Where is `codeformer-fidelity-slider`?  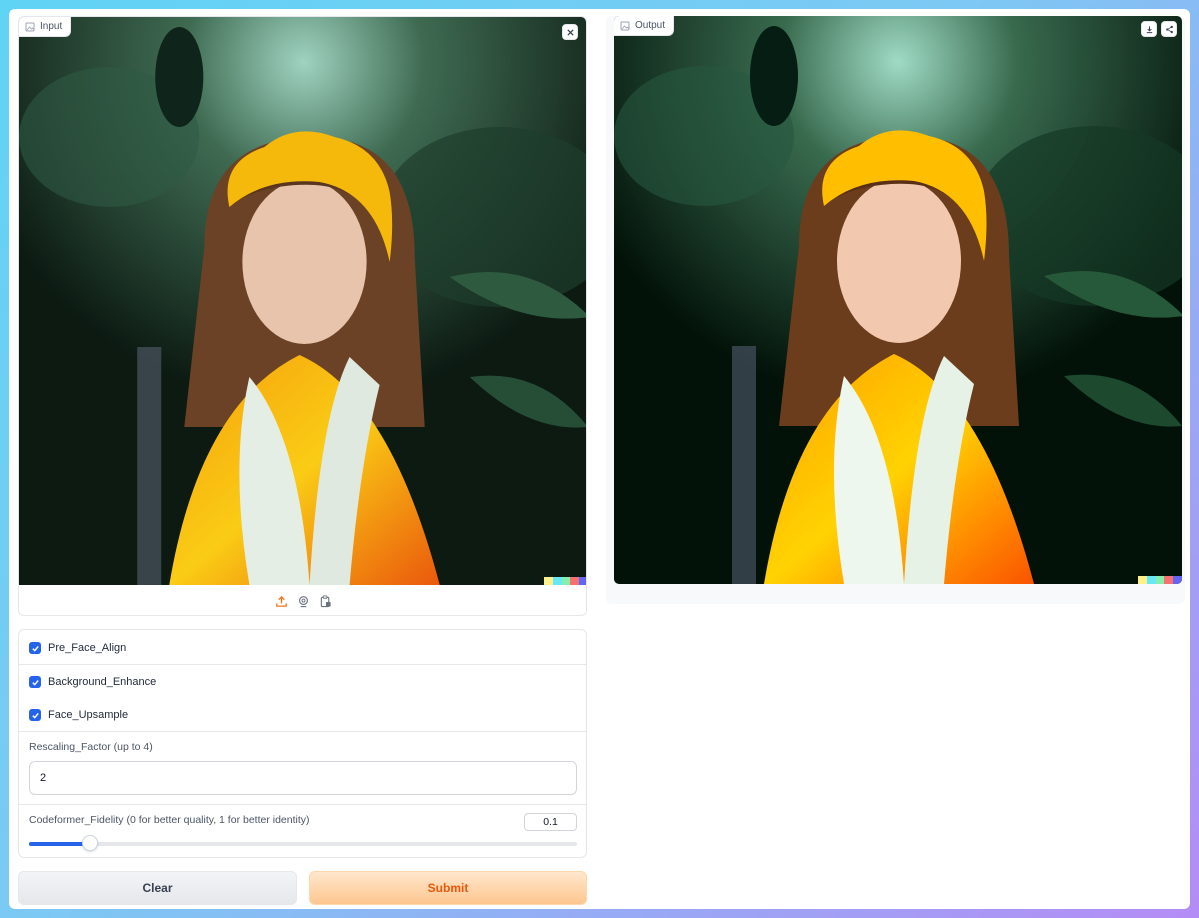
codeformer-fidelity-slider is located at coordinates (303, 843).